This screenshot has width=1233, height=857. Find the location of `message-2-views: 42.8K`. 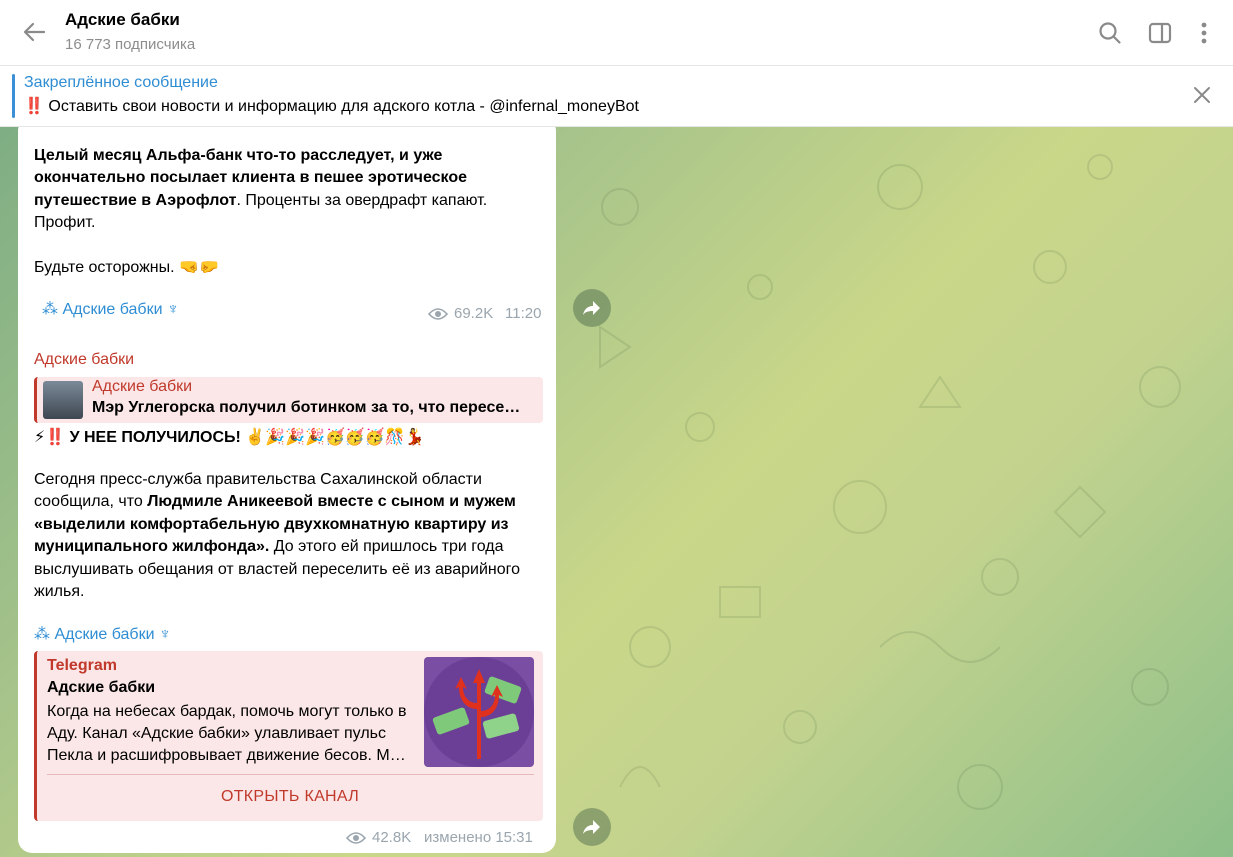

message-2-views: 42.8K is located at coordinates (392, 837).